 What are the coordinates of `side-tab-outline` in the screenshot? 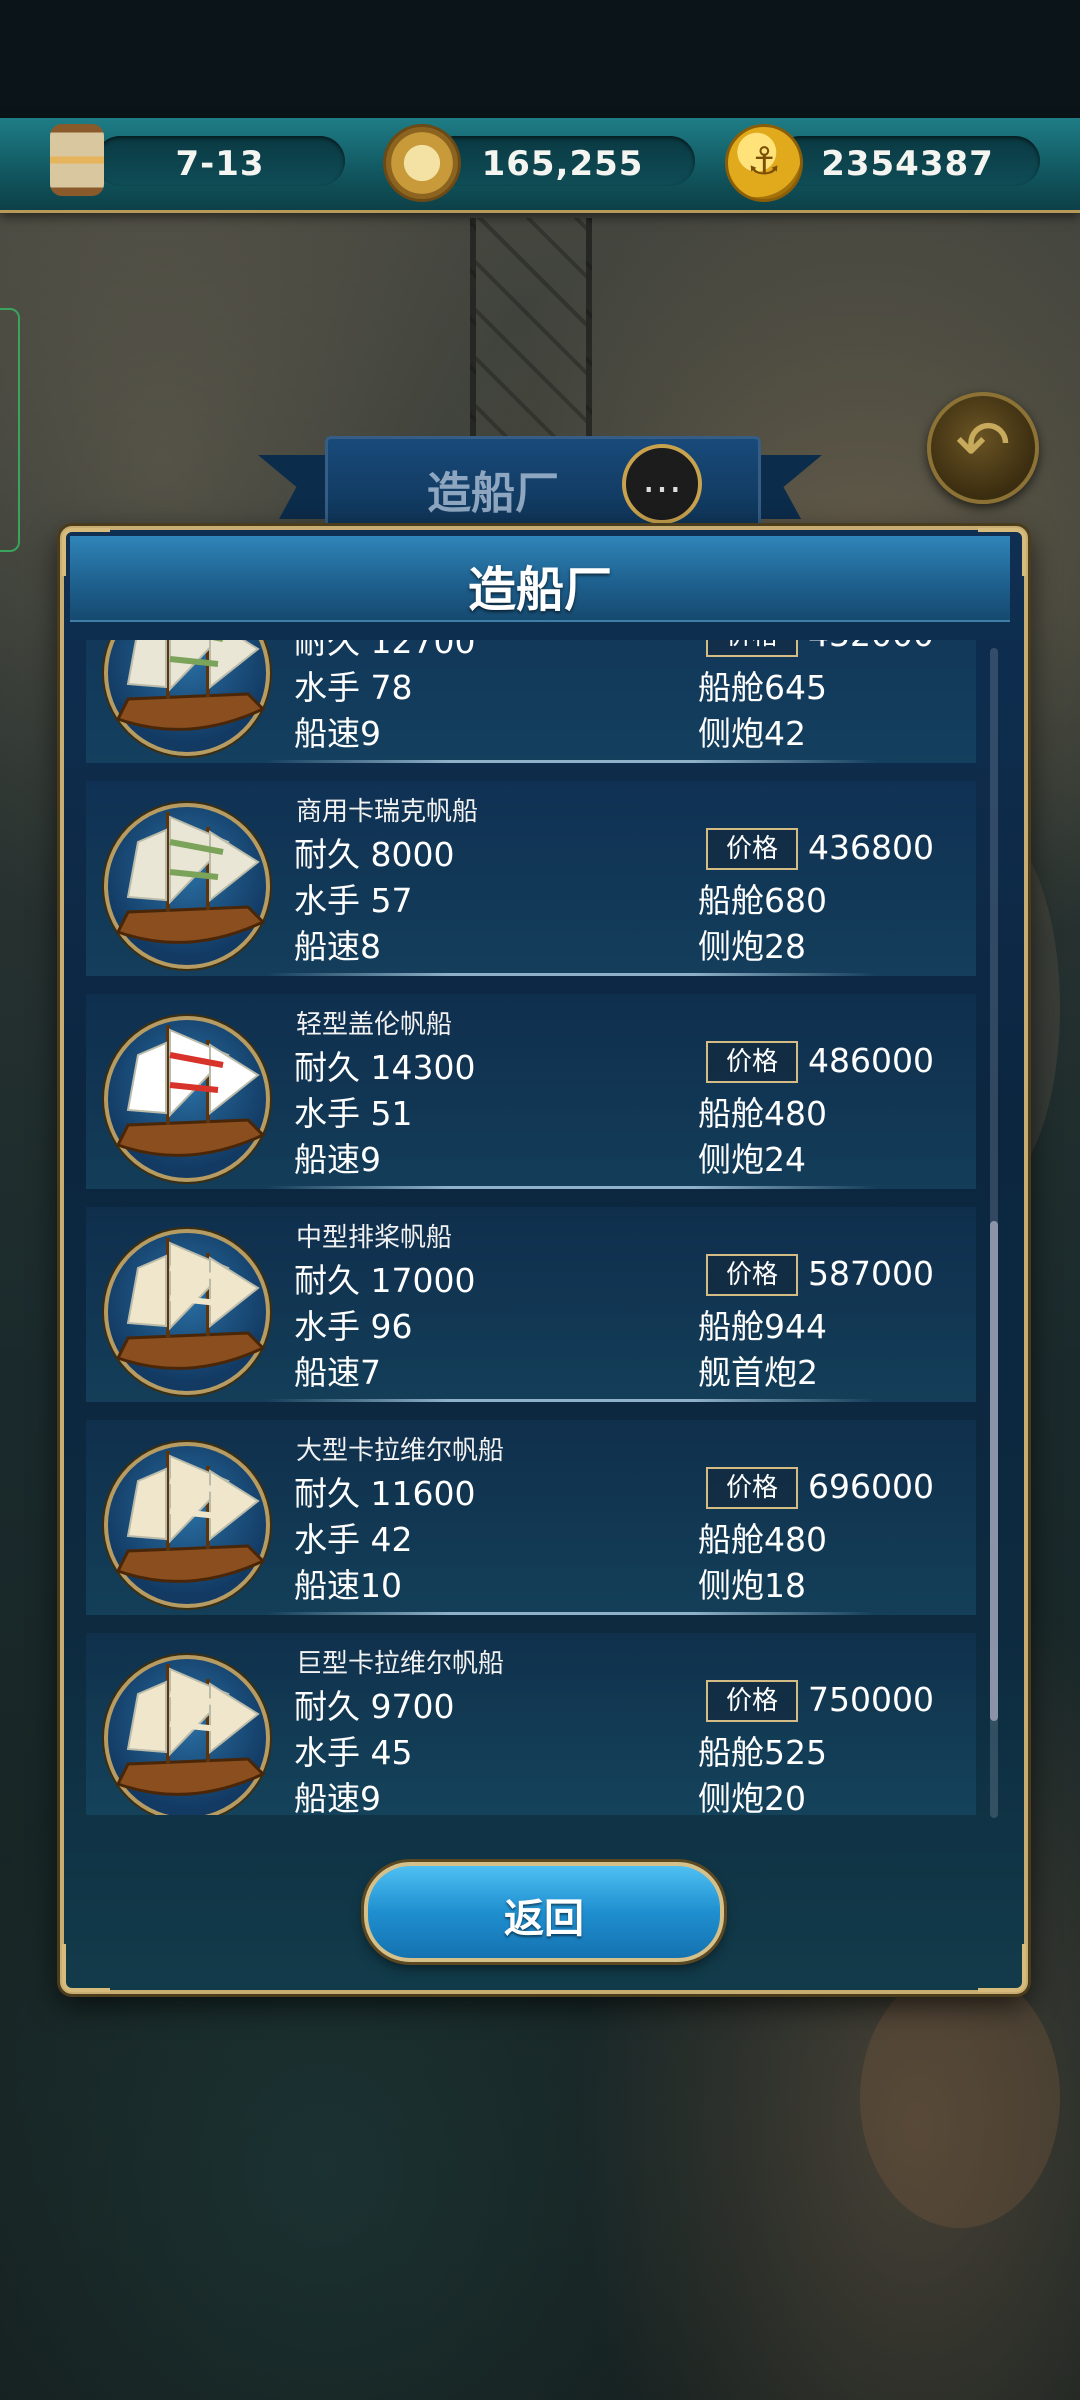 It's located at (10, 430).